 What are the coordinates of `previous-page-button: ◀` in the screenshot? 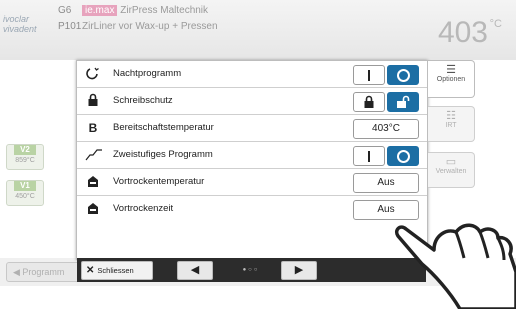 It's located at (195, 270).